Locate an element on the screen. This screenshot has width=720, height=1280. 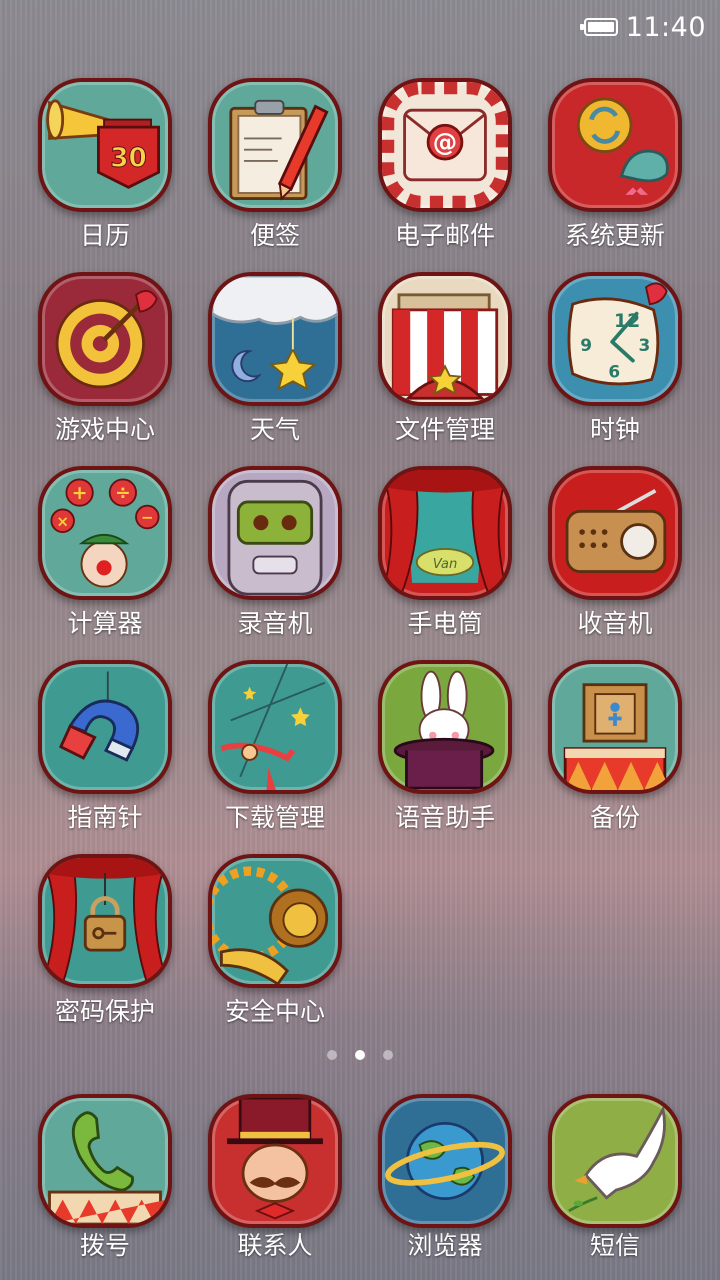
page-indicator is located at coordinates (360, 1055).